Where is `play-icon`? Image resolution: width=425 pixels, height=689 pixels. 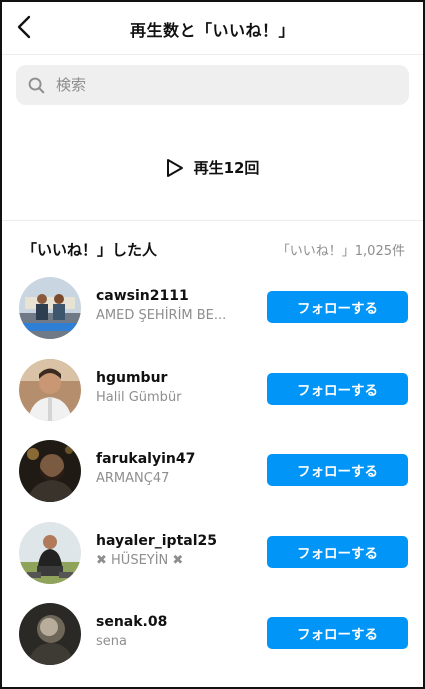
play-icon is located at coordinates (174, 167).